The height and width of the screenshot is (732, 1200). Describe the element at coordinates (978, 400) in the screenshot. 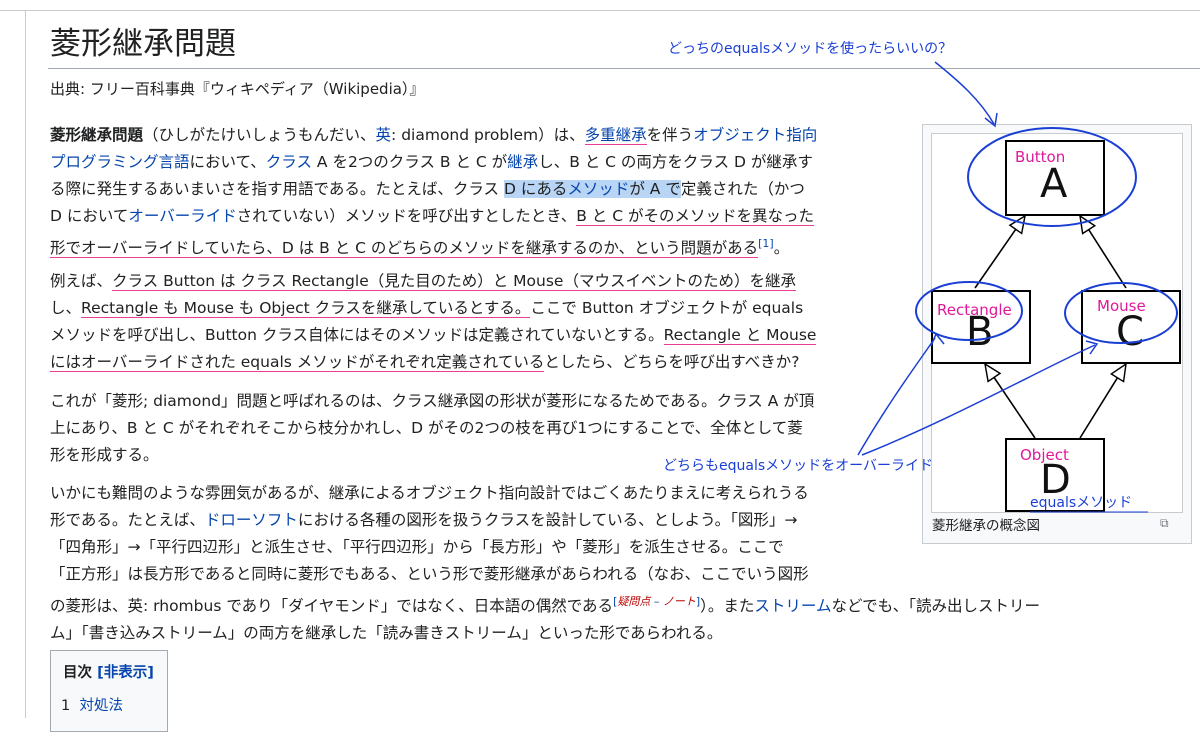

I see `override-line-c` at that location.